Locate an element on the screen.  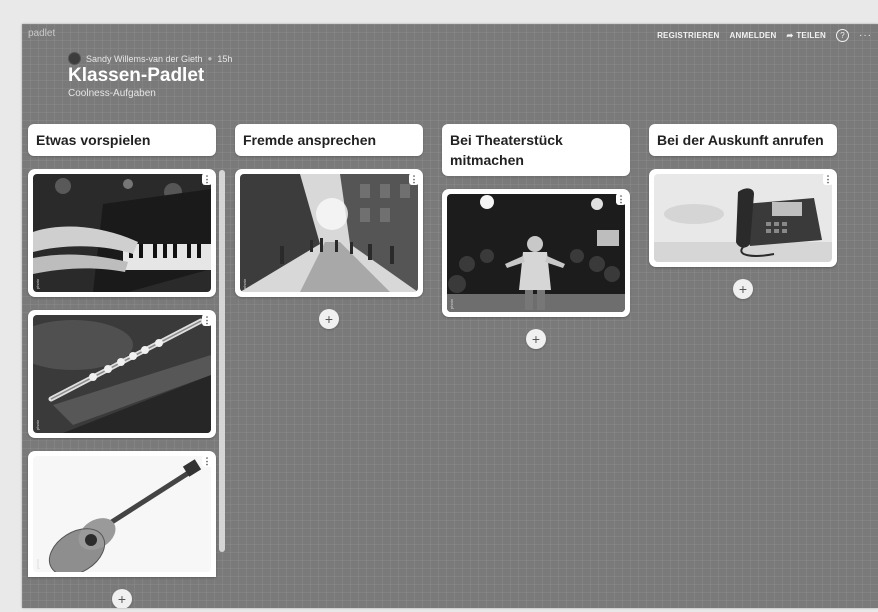
post-card-street: photo ⋮ is located at coordinates (329, 233).